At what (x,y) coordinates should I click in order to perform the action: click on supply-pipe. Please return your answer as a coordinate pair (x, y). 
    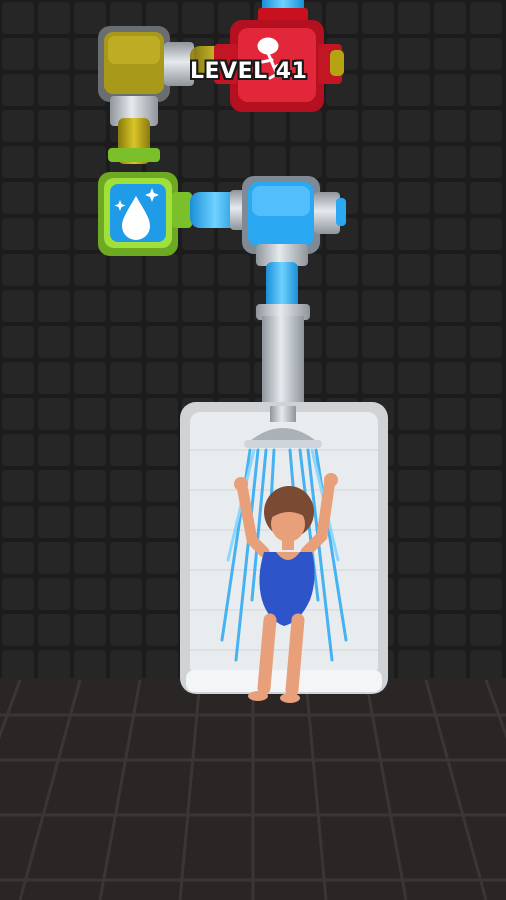
    Looking at the image, I should click on (283, 11).